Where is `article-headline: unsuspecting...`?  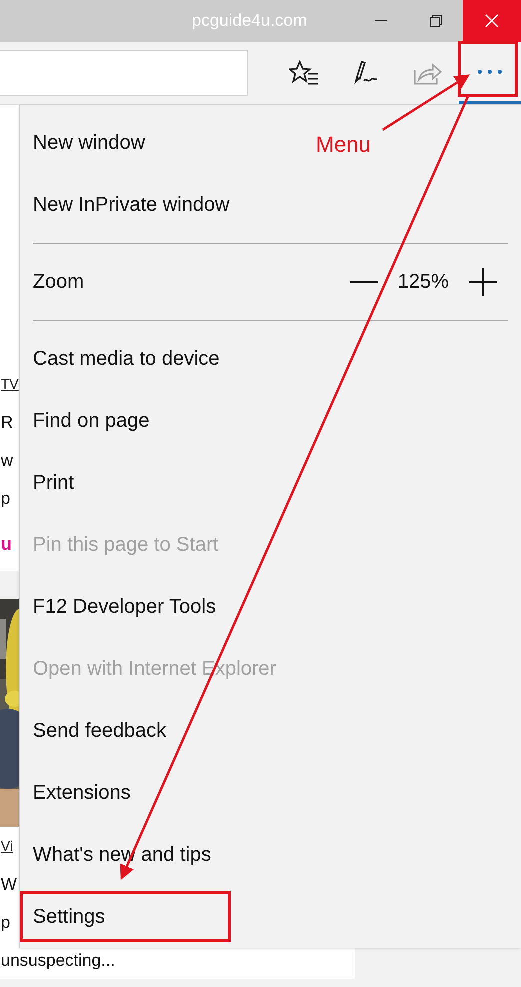
article-headline: unsuspecting... is located at coordinates (58, 960).